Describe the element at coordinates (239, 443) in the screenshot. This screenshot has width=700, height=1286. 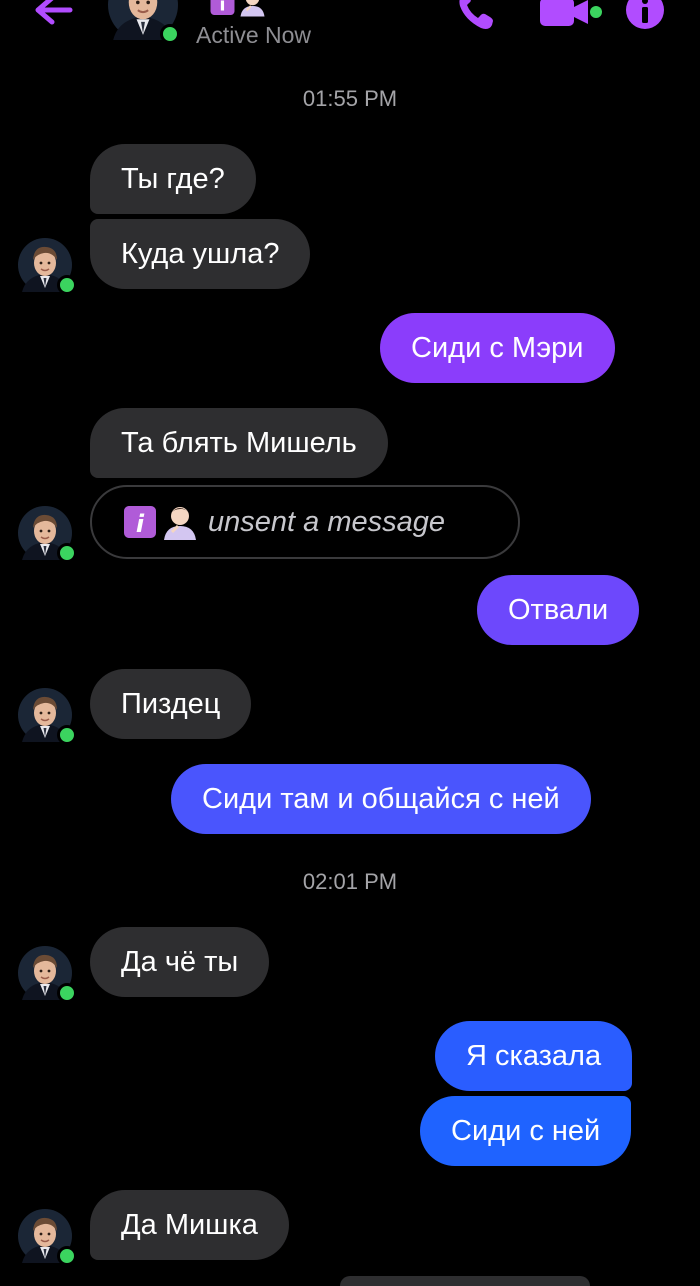
I see `message-bubble-incoming: Та блять Мишель` at that location.